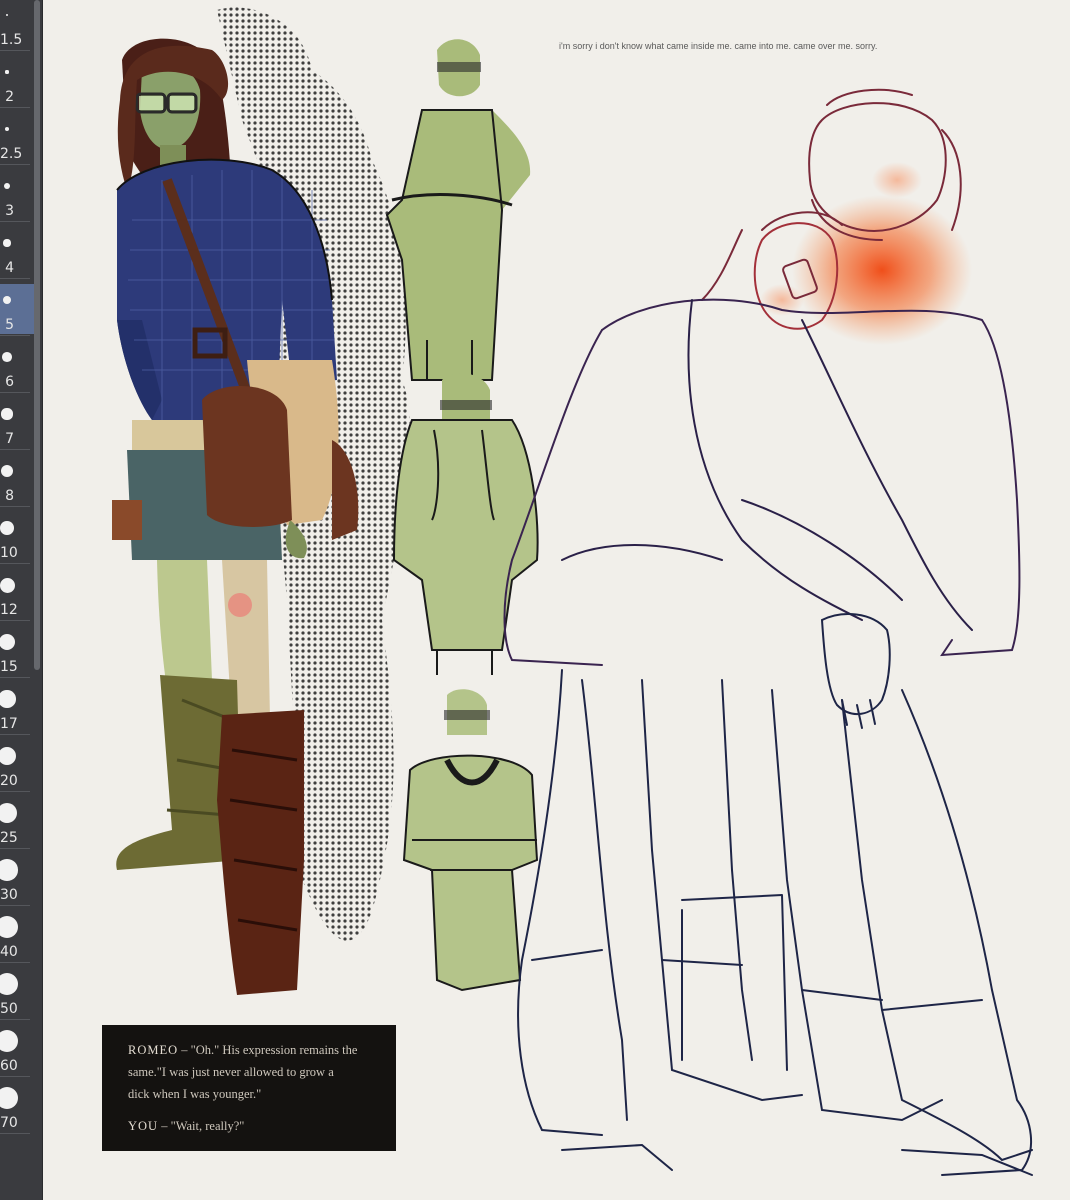 The width and height of the screenshot is (1070, 1200). I want to click on brush-size-item: 50, so click(17, 993).